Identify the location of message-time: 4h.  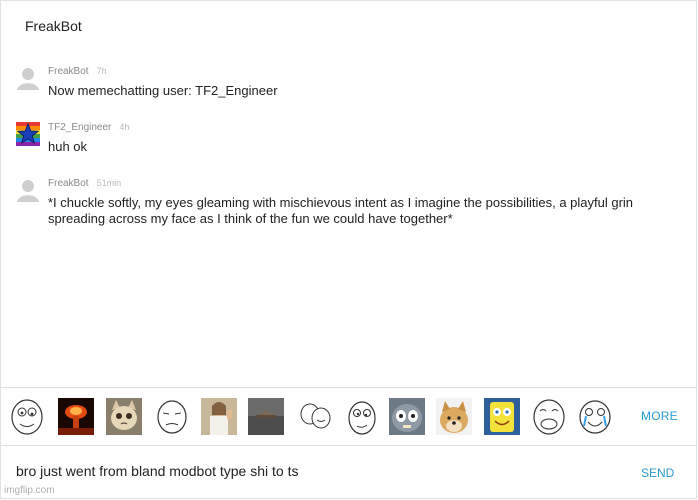
(124, 127).